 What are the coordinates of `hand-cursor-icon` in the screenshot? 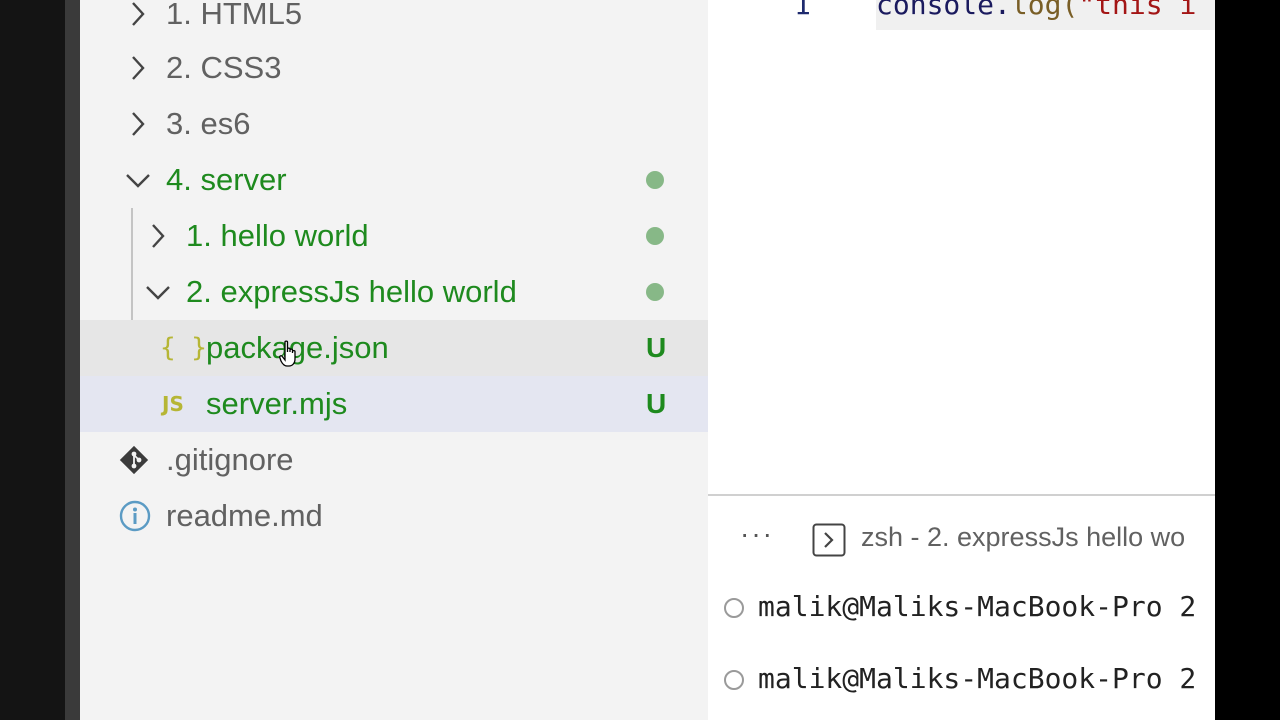 It's located at (290, 356).